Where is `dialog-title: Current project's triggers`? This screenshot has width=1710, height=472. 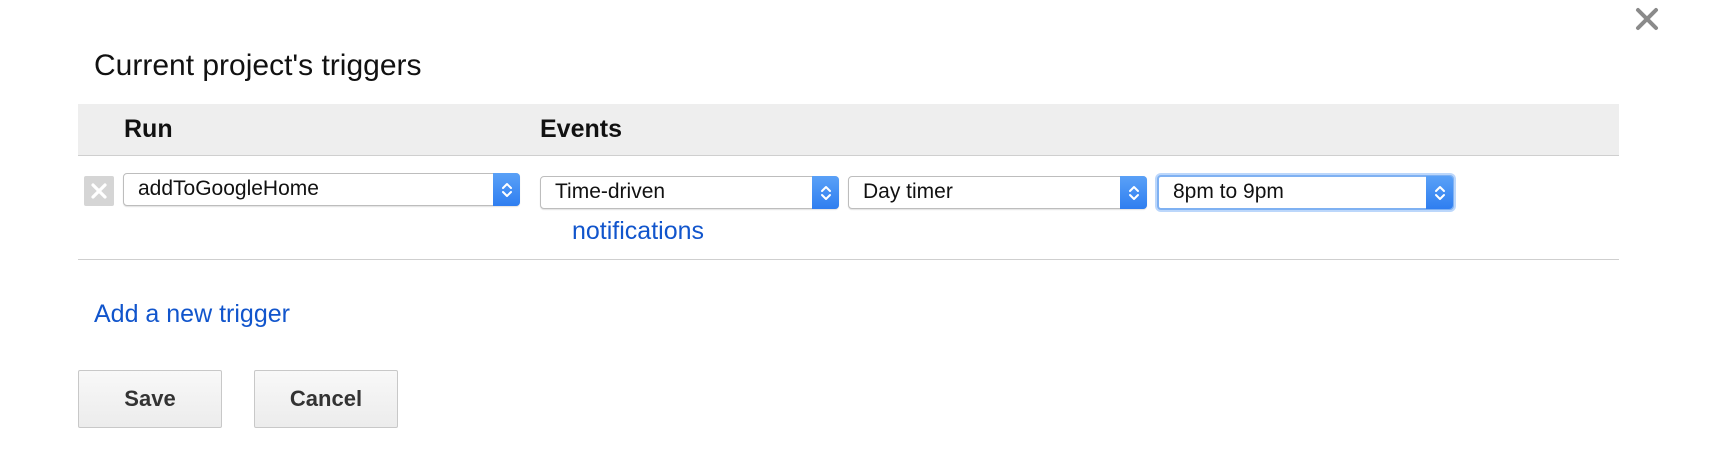
dialog-title: Current project's triggers is located at coordinates (258, 65).